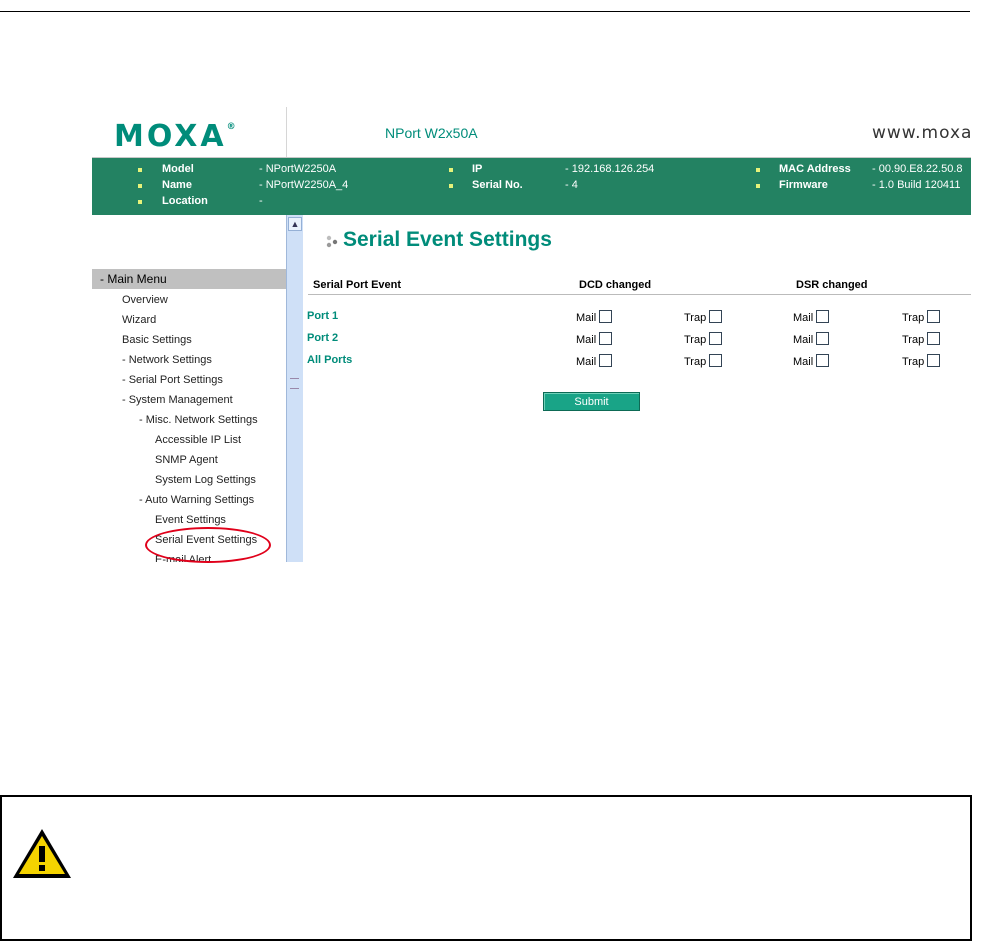 The width and height of the screenshot is (981, 942). What do you see at coordinates (934, 360) in the screenshot?
I see `dsr-trap-checkbox-all-ports` at bounding box center [934, 360].